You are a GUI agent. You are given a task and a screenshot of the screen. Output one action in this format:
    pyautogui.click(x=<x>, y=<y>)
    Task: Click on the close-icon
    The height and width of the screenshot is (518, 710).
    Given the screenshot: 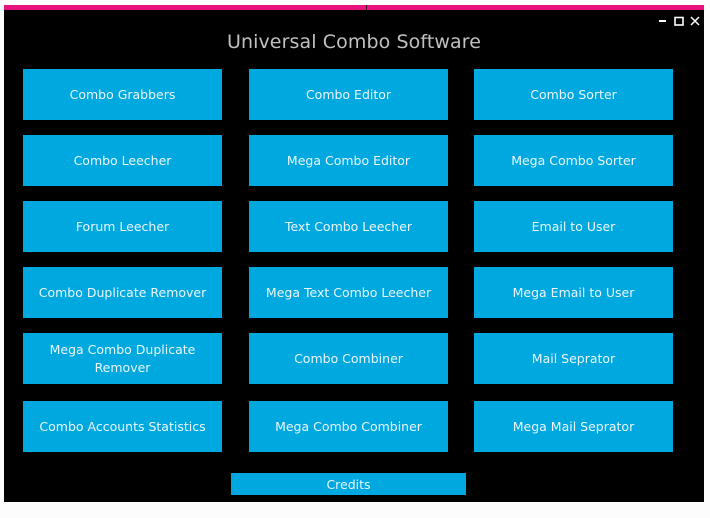 What is the action you would take?
    pyautogui.click(x=695, y=21)
    